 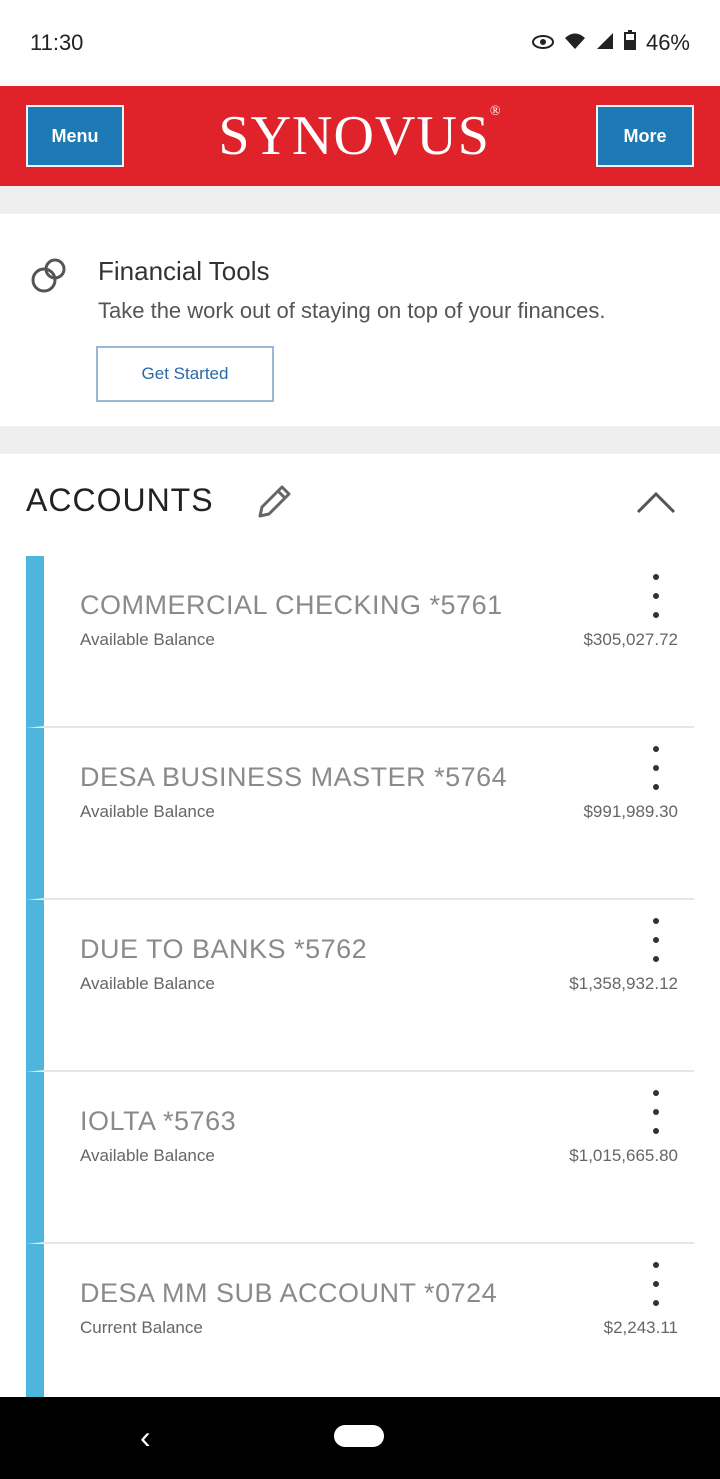 I want to click on home-pill-icon, so click(x=359, y=1436).